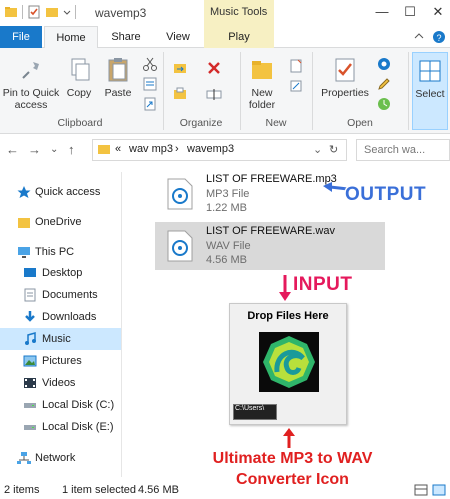  What do you see at coordinates (60, 252) in the screenshot?
I see `nav-item-this-pc: This PC` at bounding box center [60, 252].